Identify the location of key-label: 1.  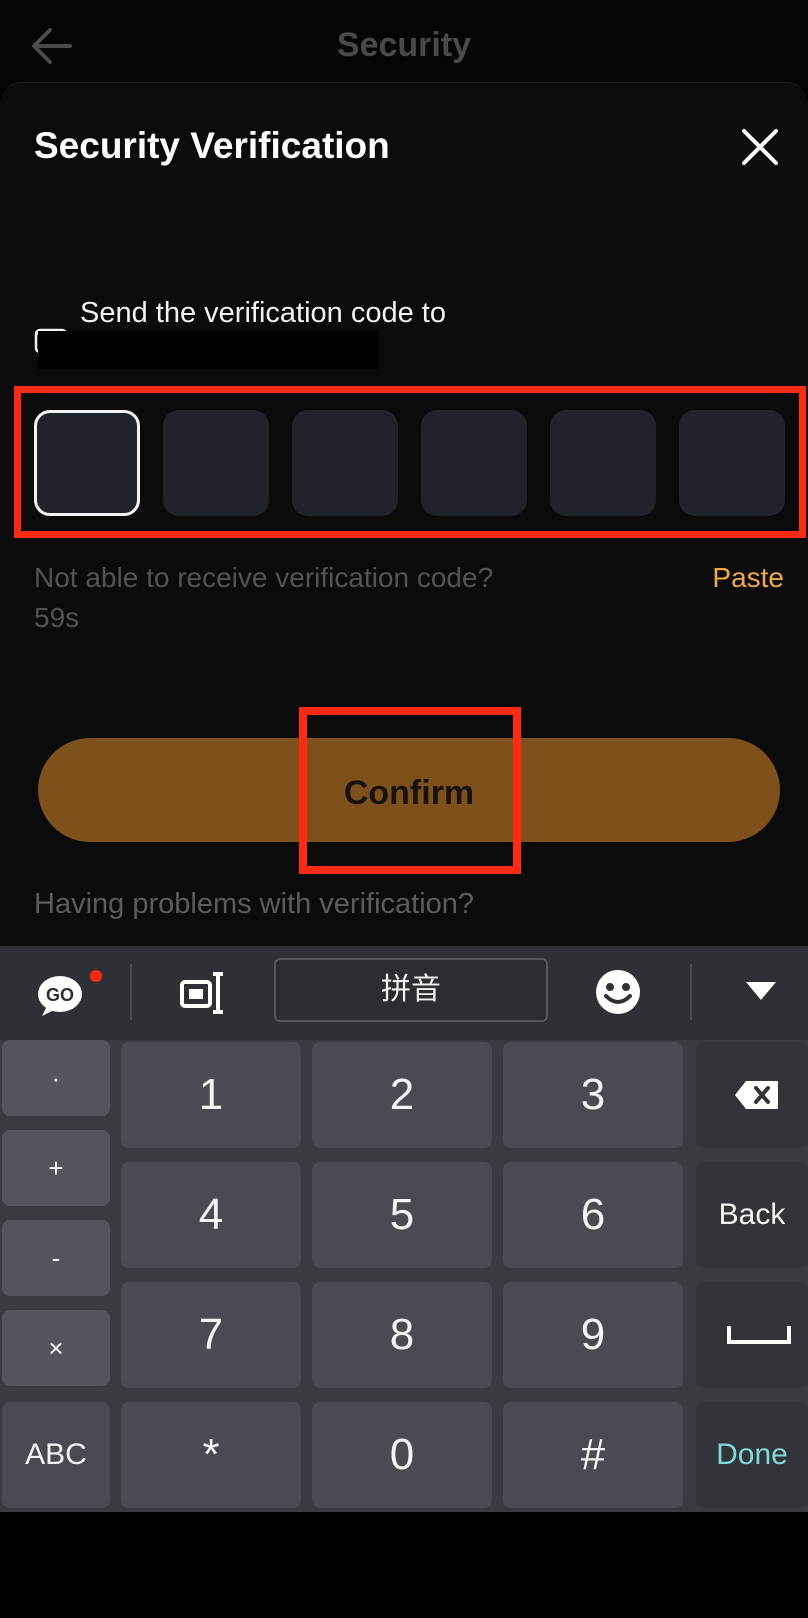
(211, 1094).